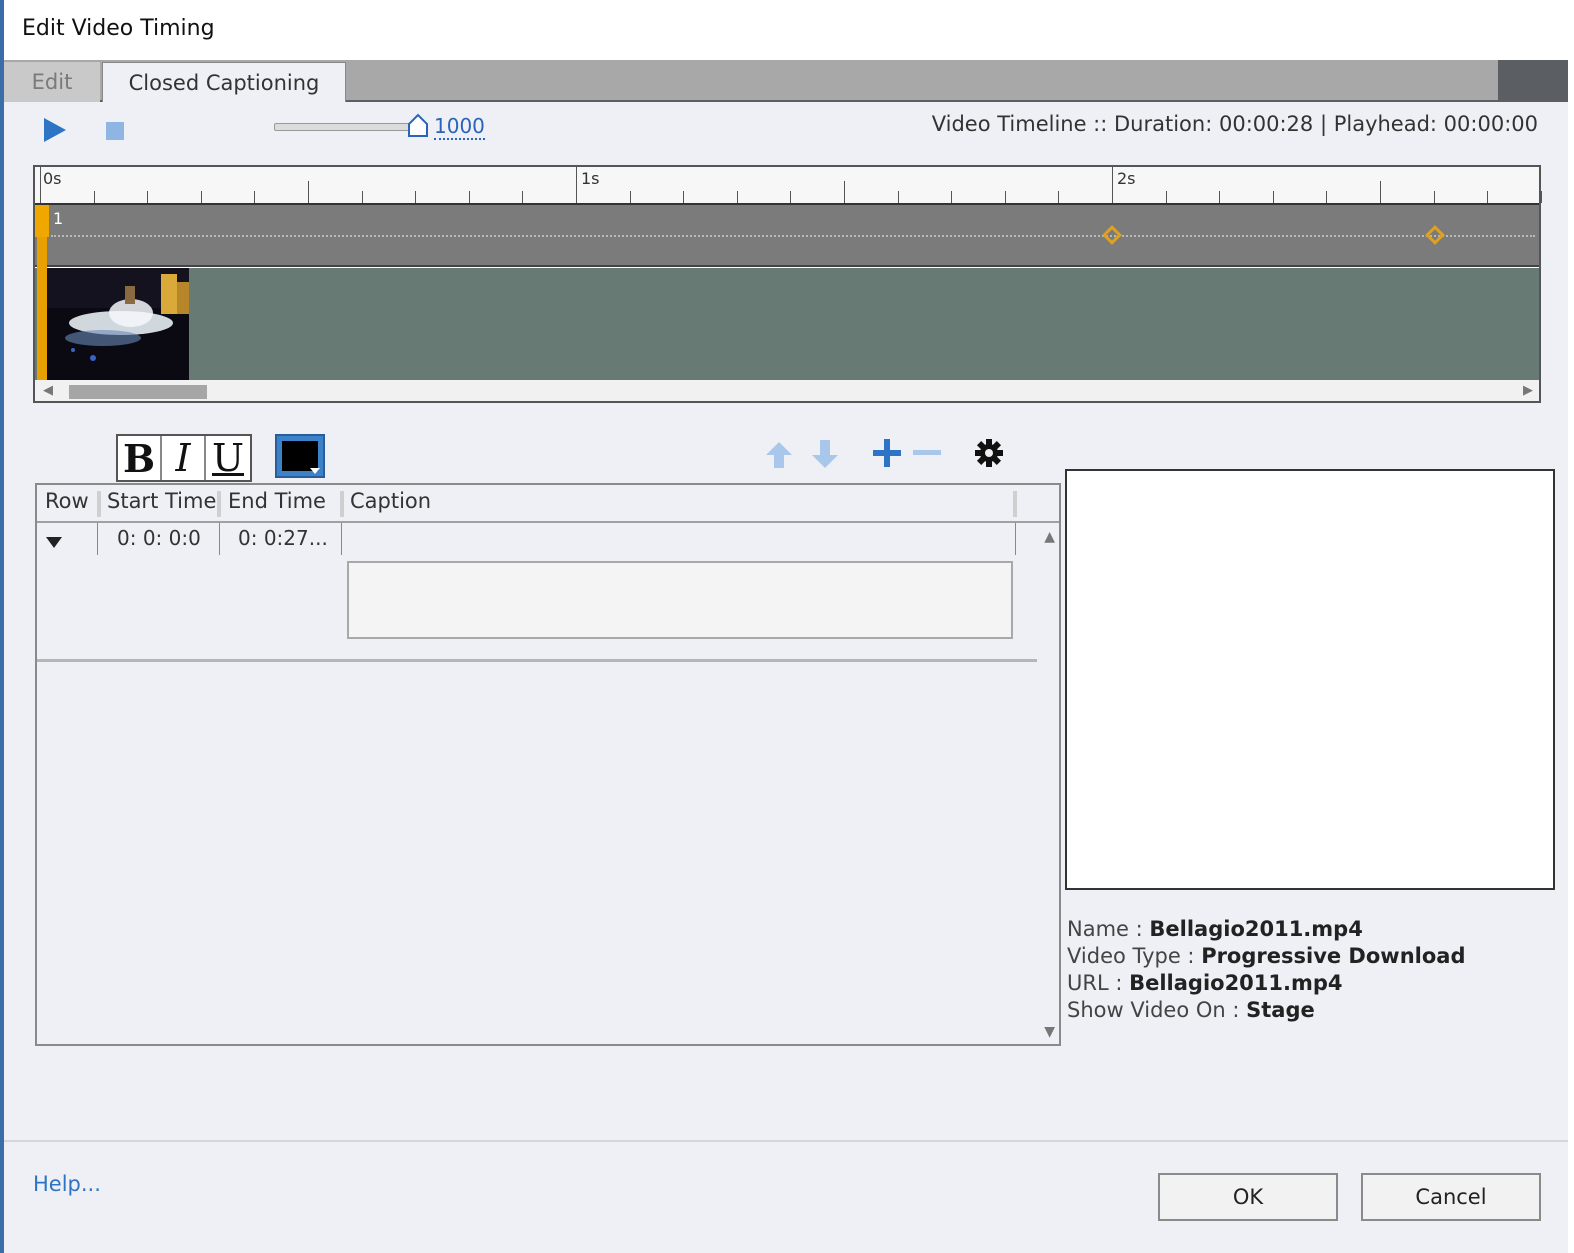 The image size is (1574, 1253). Describe the element at coordinates (228, 458) in the screenshot. I see `underline-button: U` at that location.